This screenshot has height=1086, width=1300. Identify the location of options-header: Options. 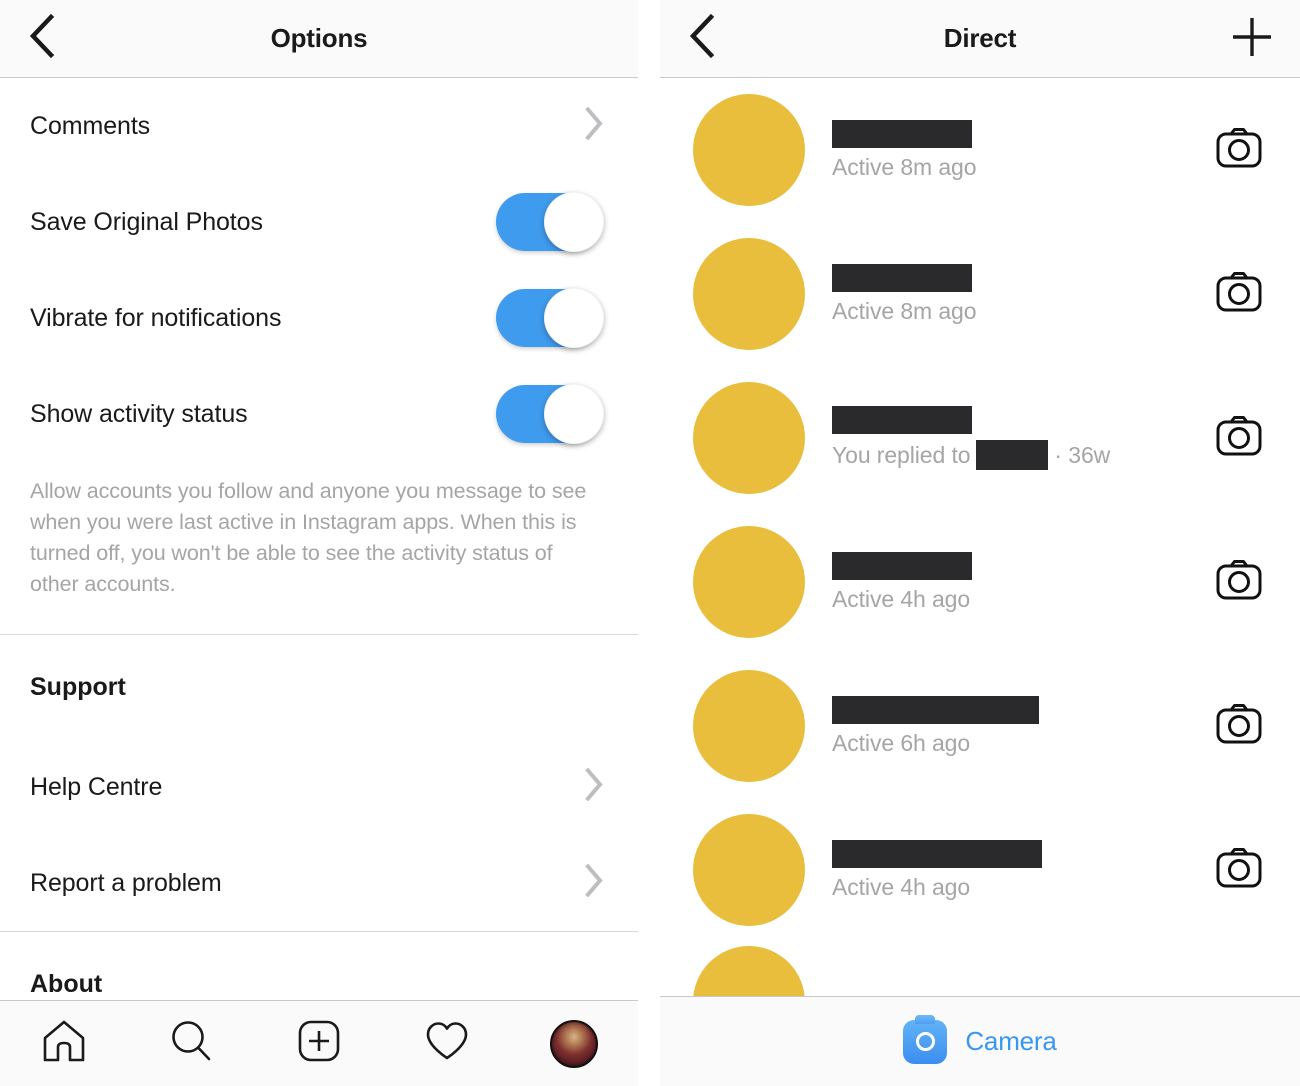
(319, 39).